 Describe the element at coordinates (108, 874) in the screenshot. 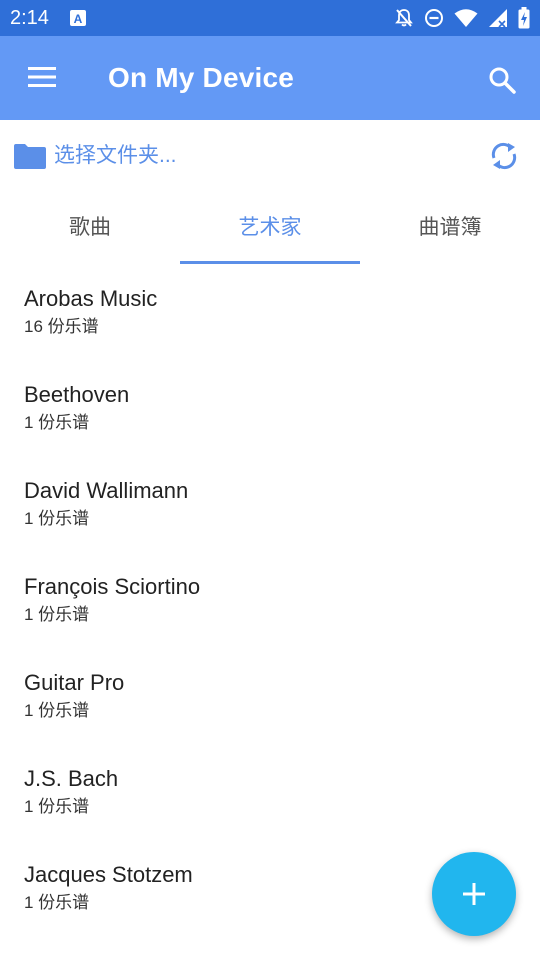

I see `artist-name: Jacques Stotzem` at that location.